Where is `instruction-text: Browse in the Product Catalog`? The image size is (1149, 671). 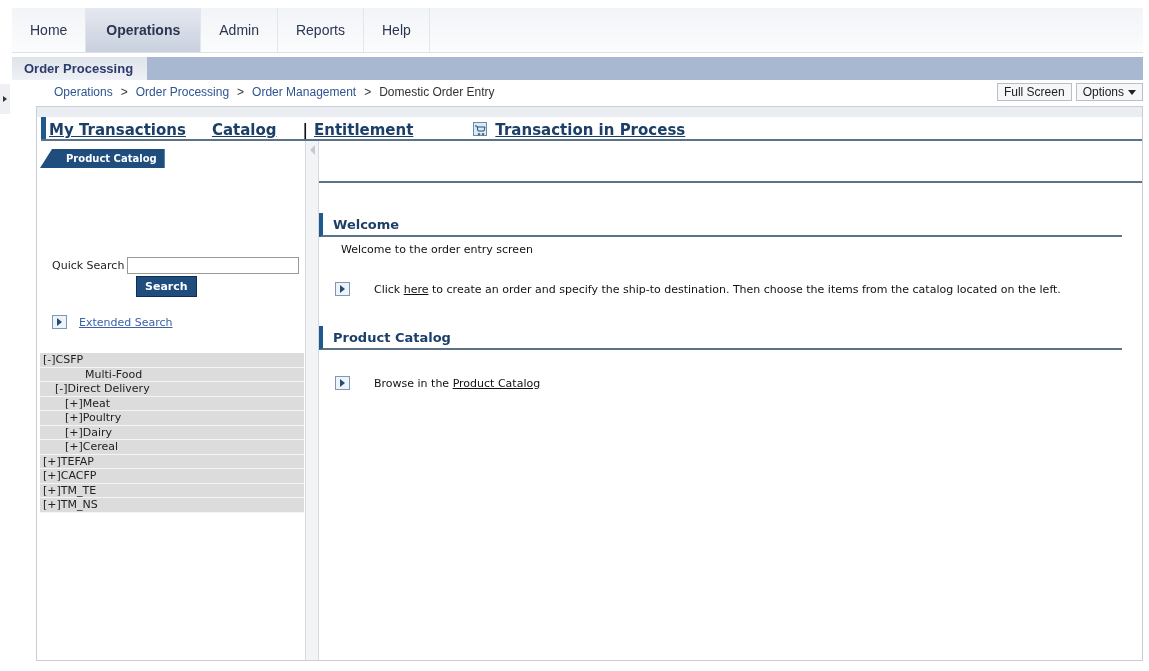
instruction-text: Browse in the Product Catalog is located at coordinates (457, 383).